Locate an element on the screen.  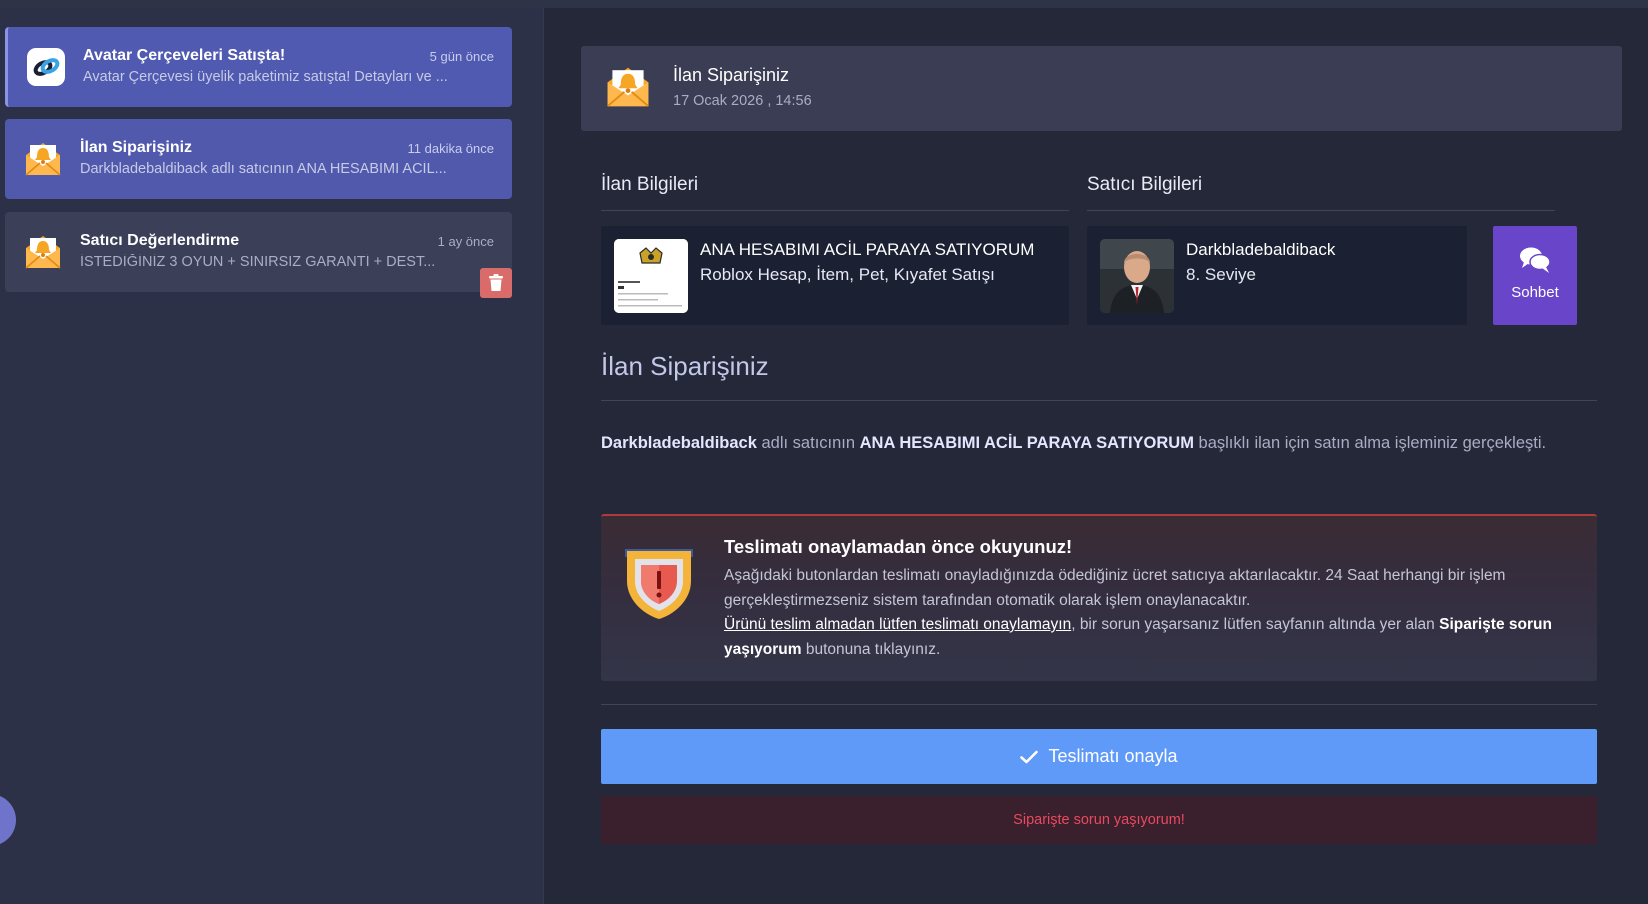
seller-name: Darkbladebaldiback is located at coordinates (1261, 249).